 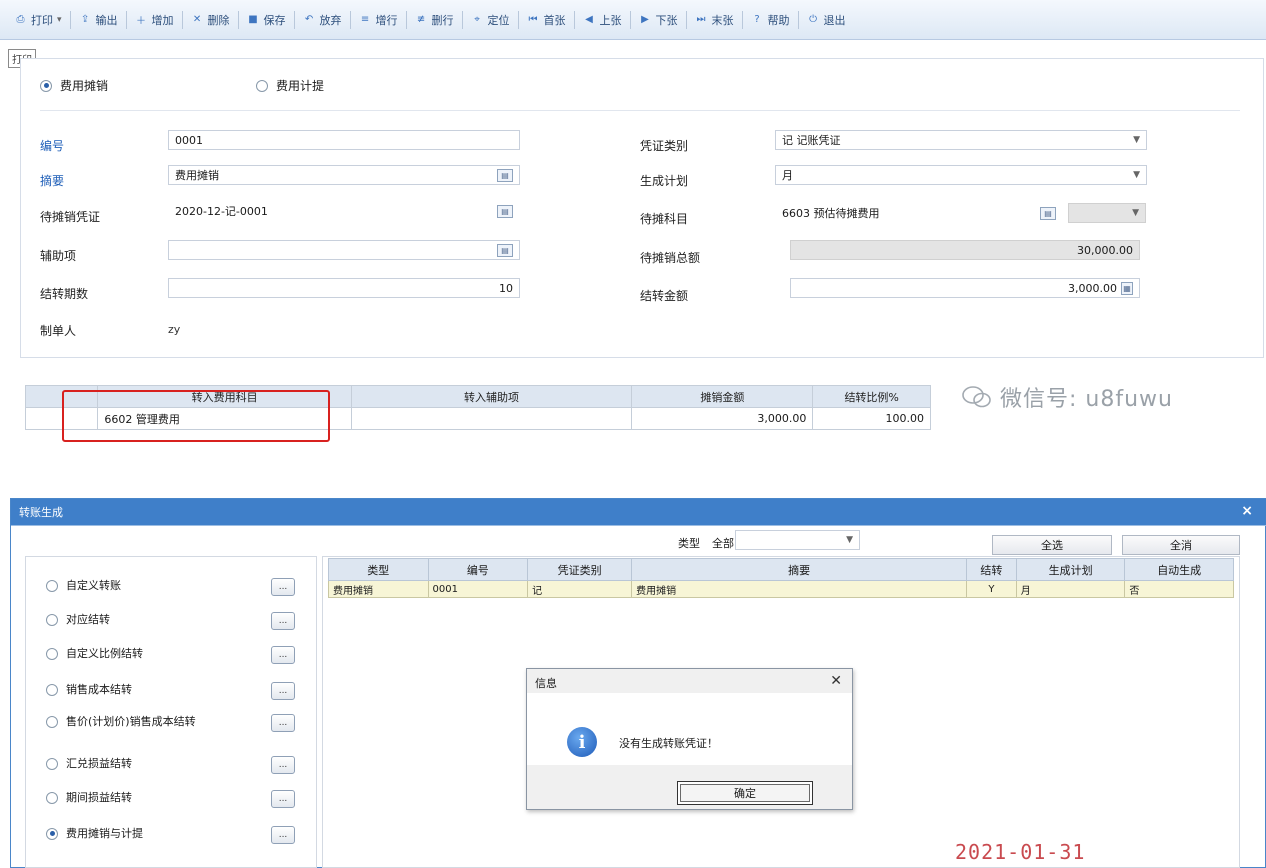 What do you see at coordinates (1179, 569) in the screenshot?
I see `grid-header: 自动生成` at bounding box center [1179, 569].